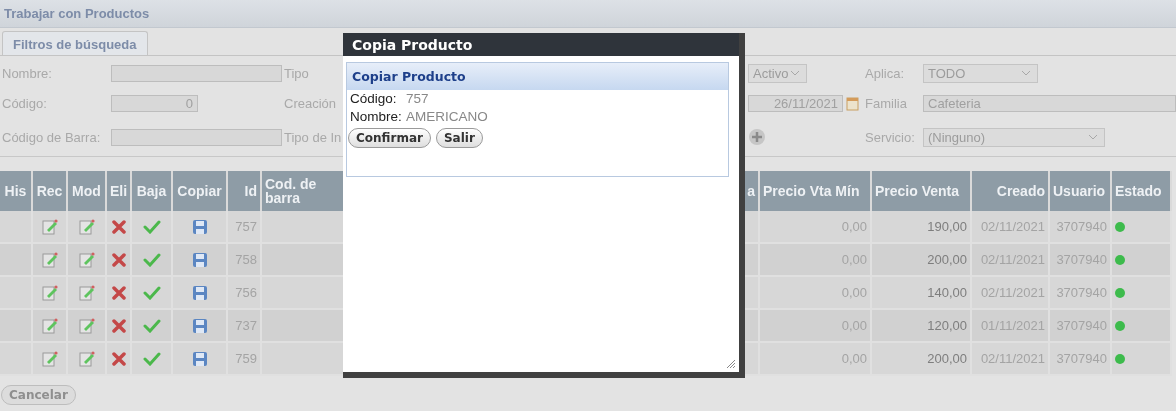 Image resolution: width=1176 pixels, height=411 pixels. I want to click on column-header: Eli, so click(119, 191).